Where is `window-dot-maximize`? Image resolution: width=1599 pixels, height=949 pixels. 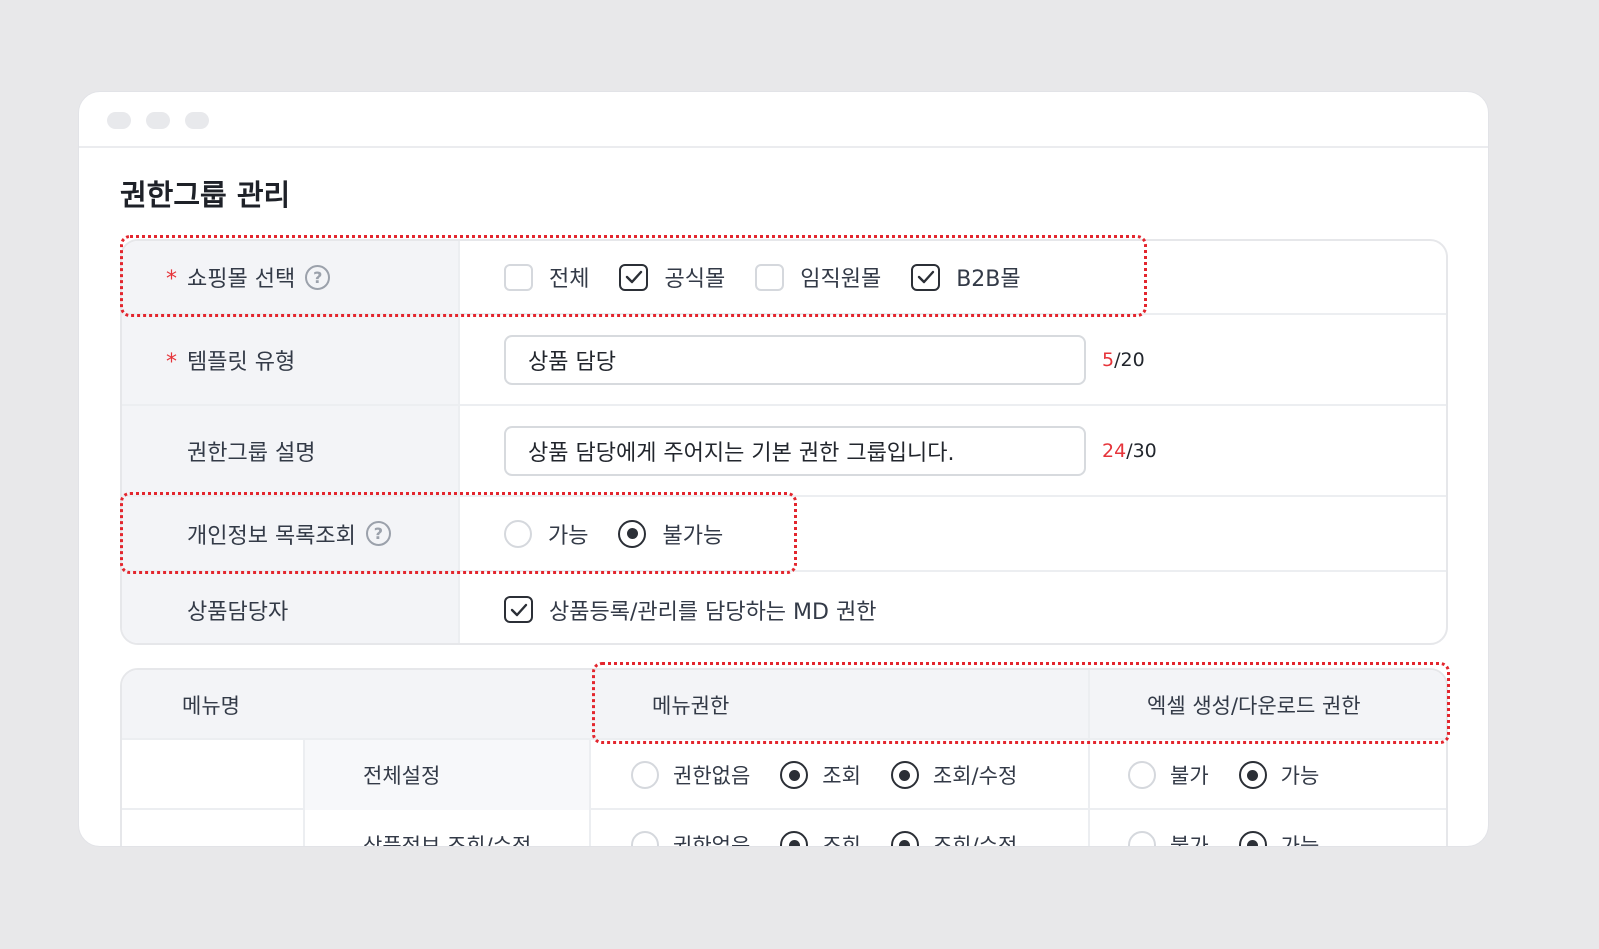
window-dot-maximize is located at coordinates (197, 120).